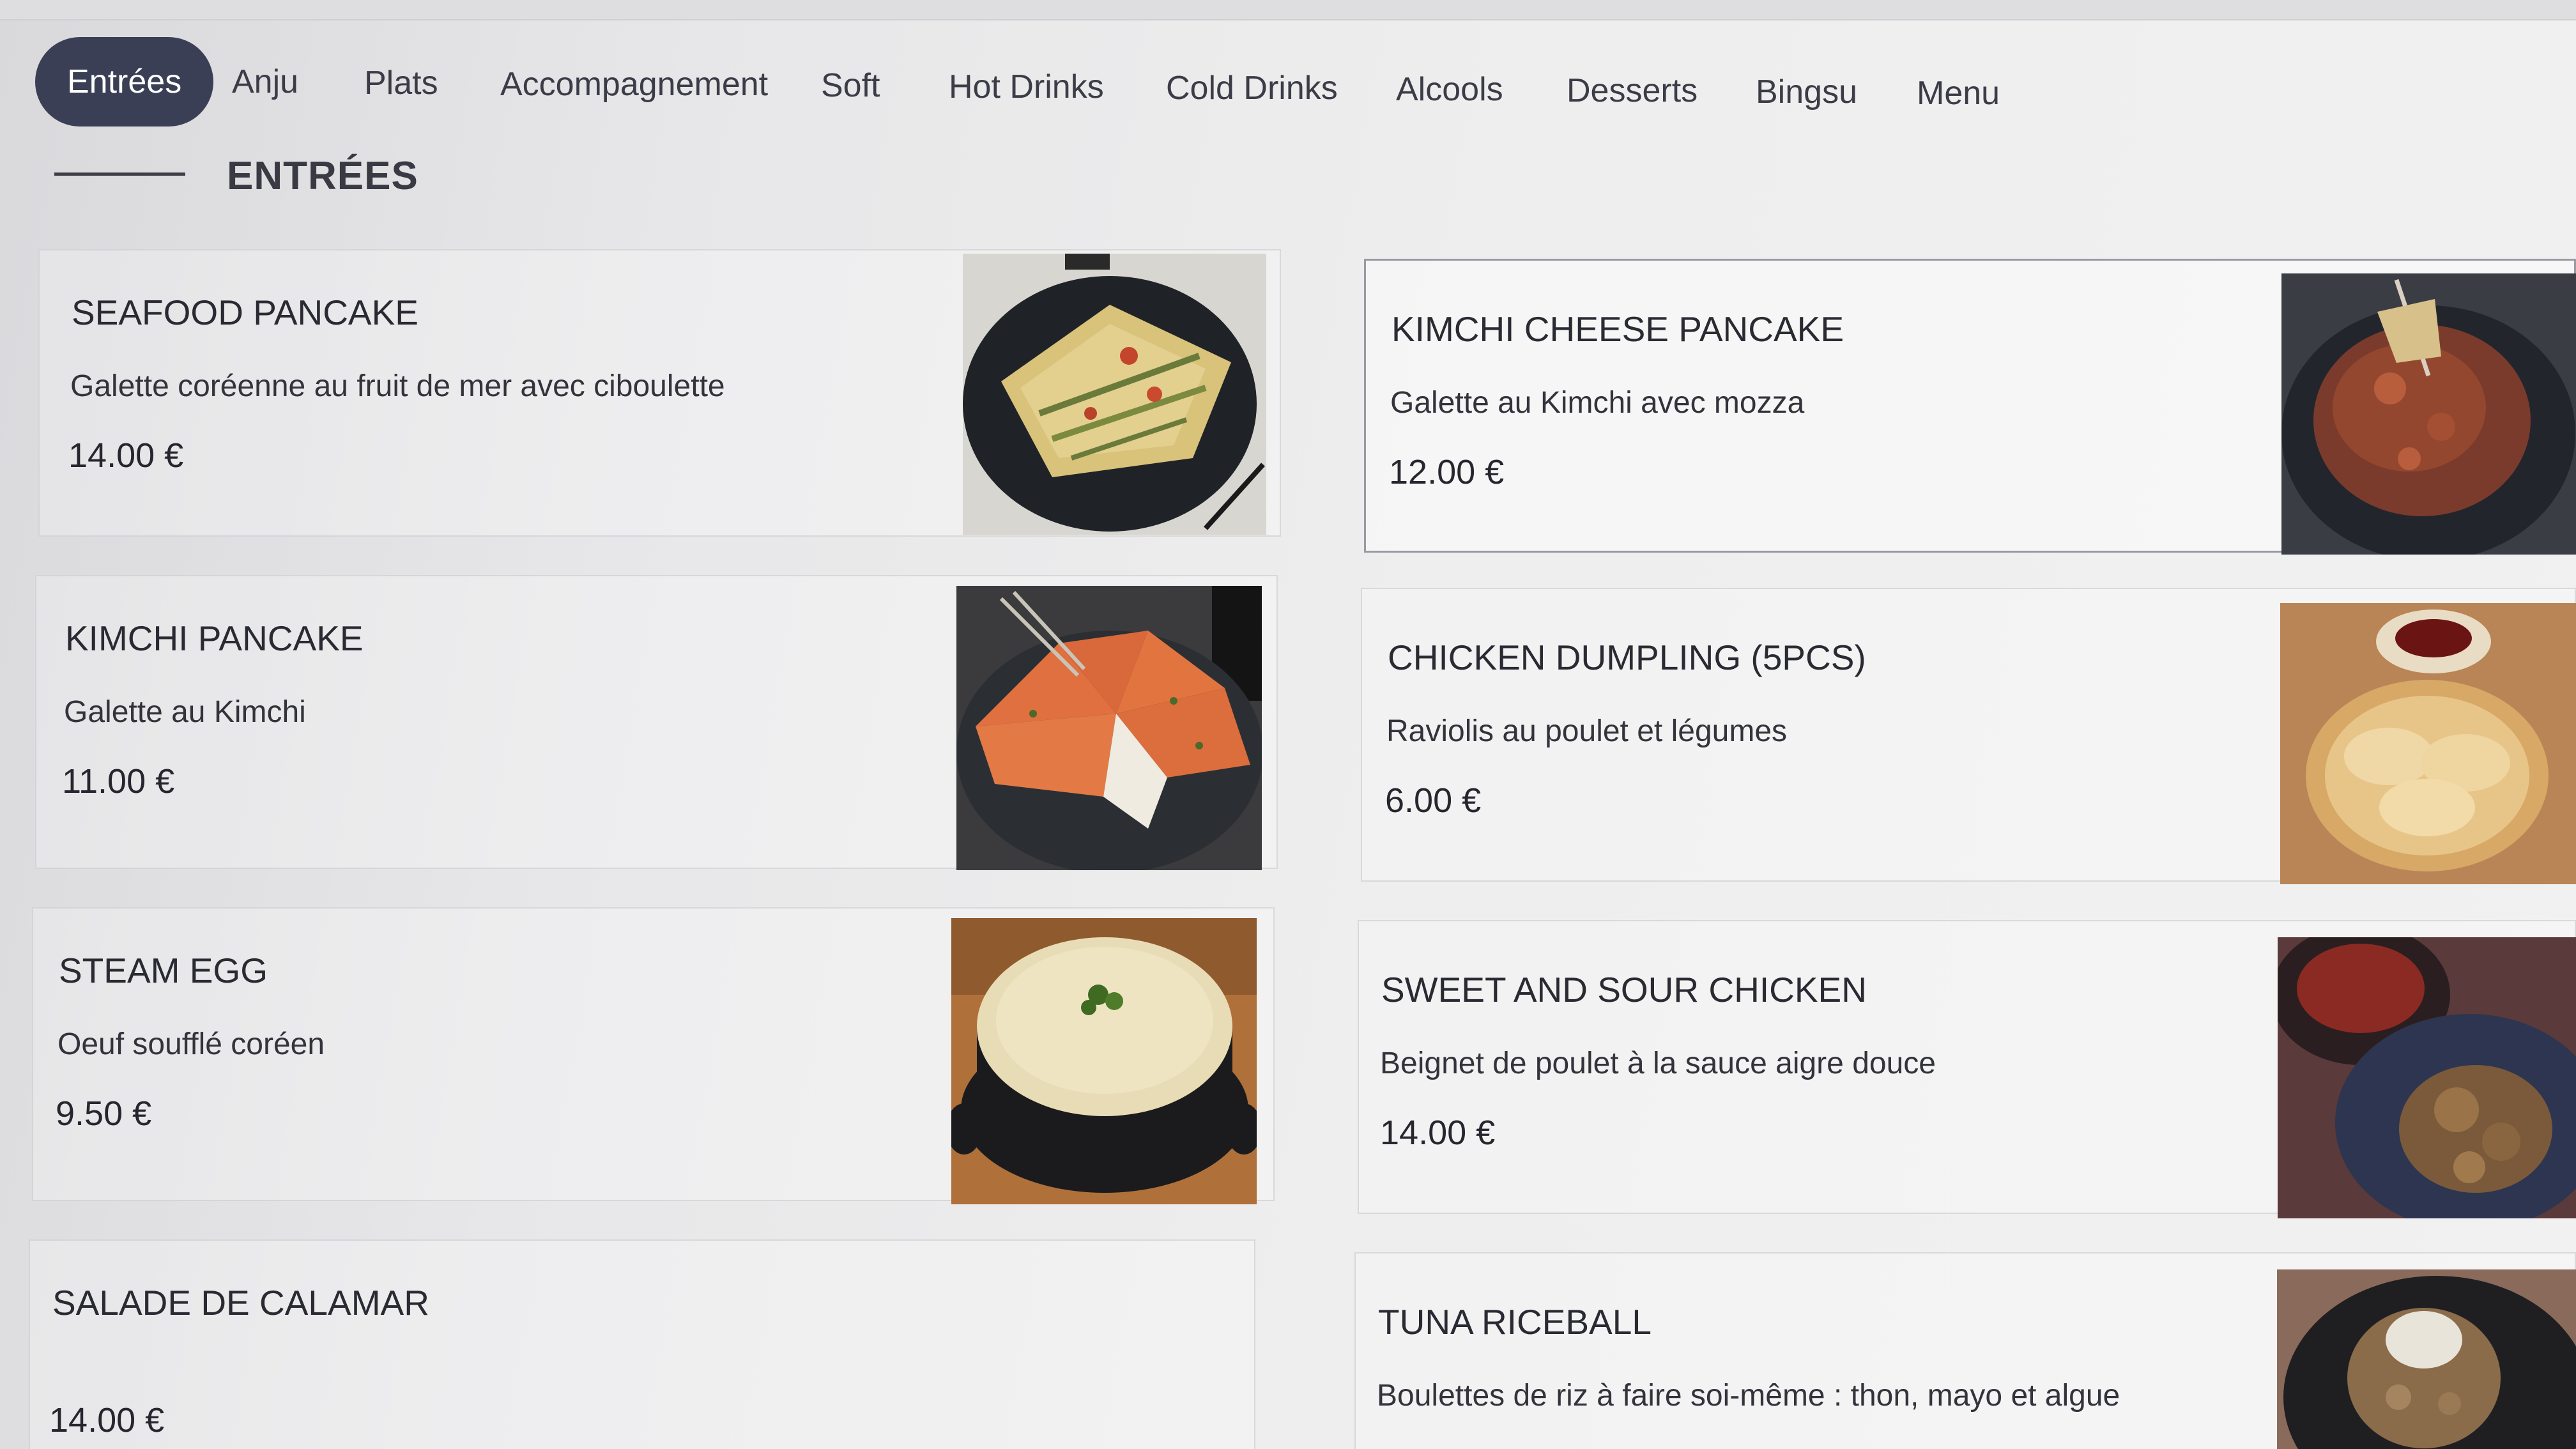  I want to click on item-name: SWEET AND SOUR CHICKEN, so click(1624, 989).